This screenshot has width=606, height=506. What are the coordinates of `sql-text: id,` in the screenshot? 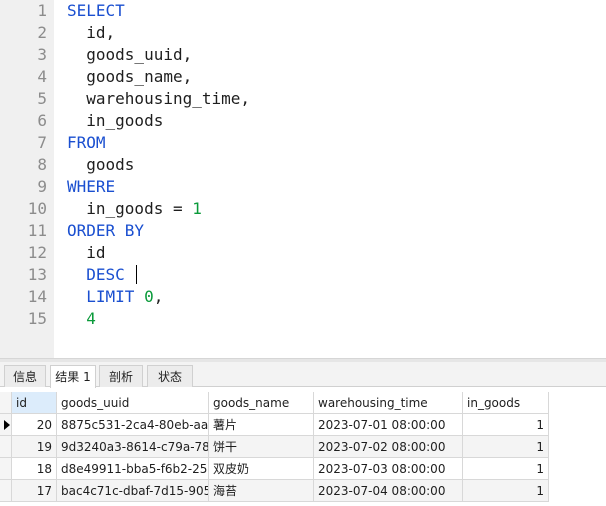 It's located at (91, 32).